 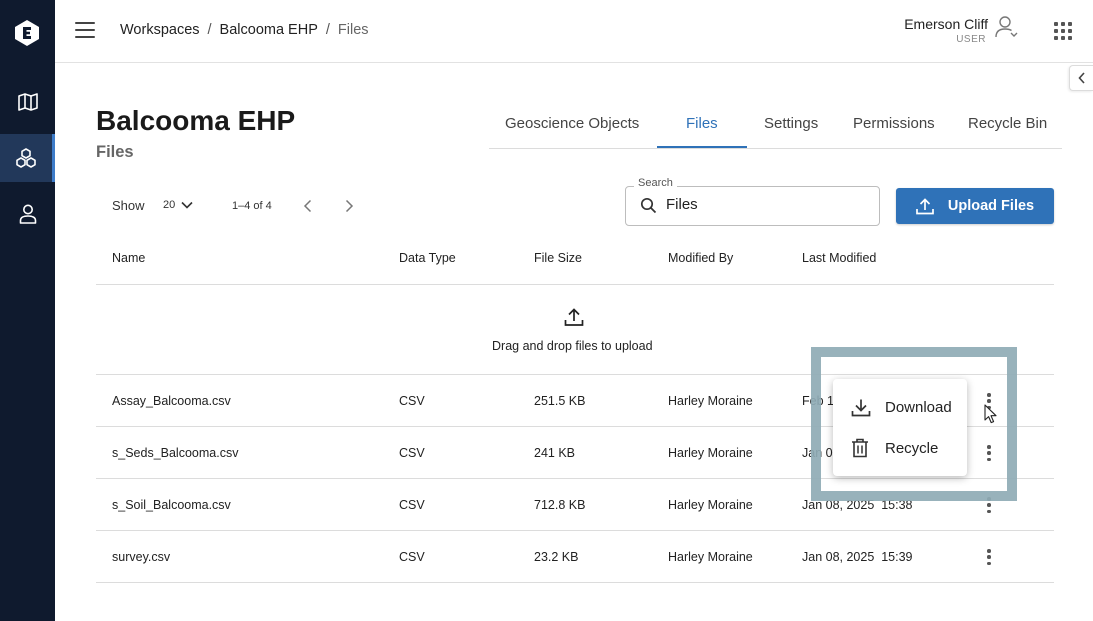 I want to click on sidebar-item-account, so click(x=27, y=214).